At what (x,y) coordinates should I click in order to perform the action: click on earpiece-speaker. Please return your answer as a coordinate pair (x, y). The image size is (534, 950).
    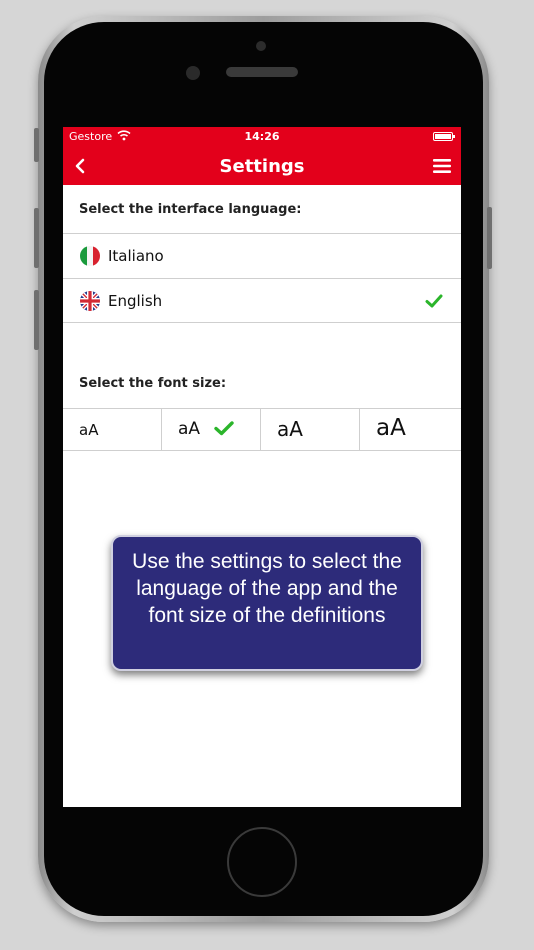
    Looking at the image, I should click on (262, 72).